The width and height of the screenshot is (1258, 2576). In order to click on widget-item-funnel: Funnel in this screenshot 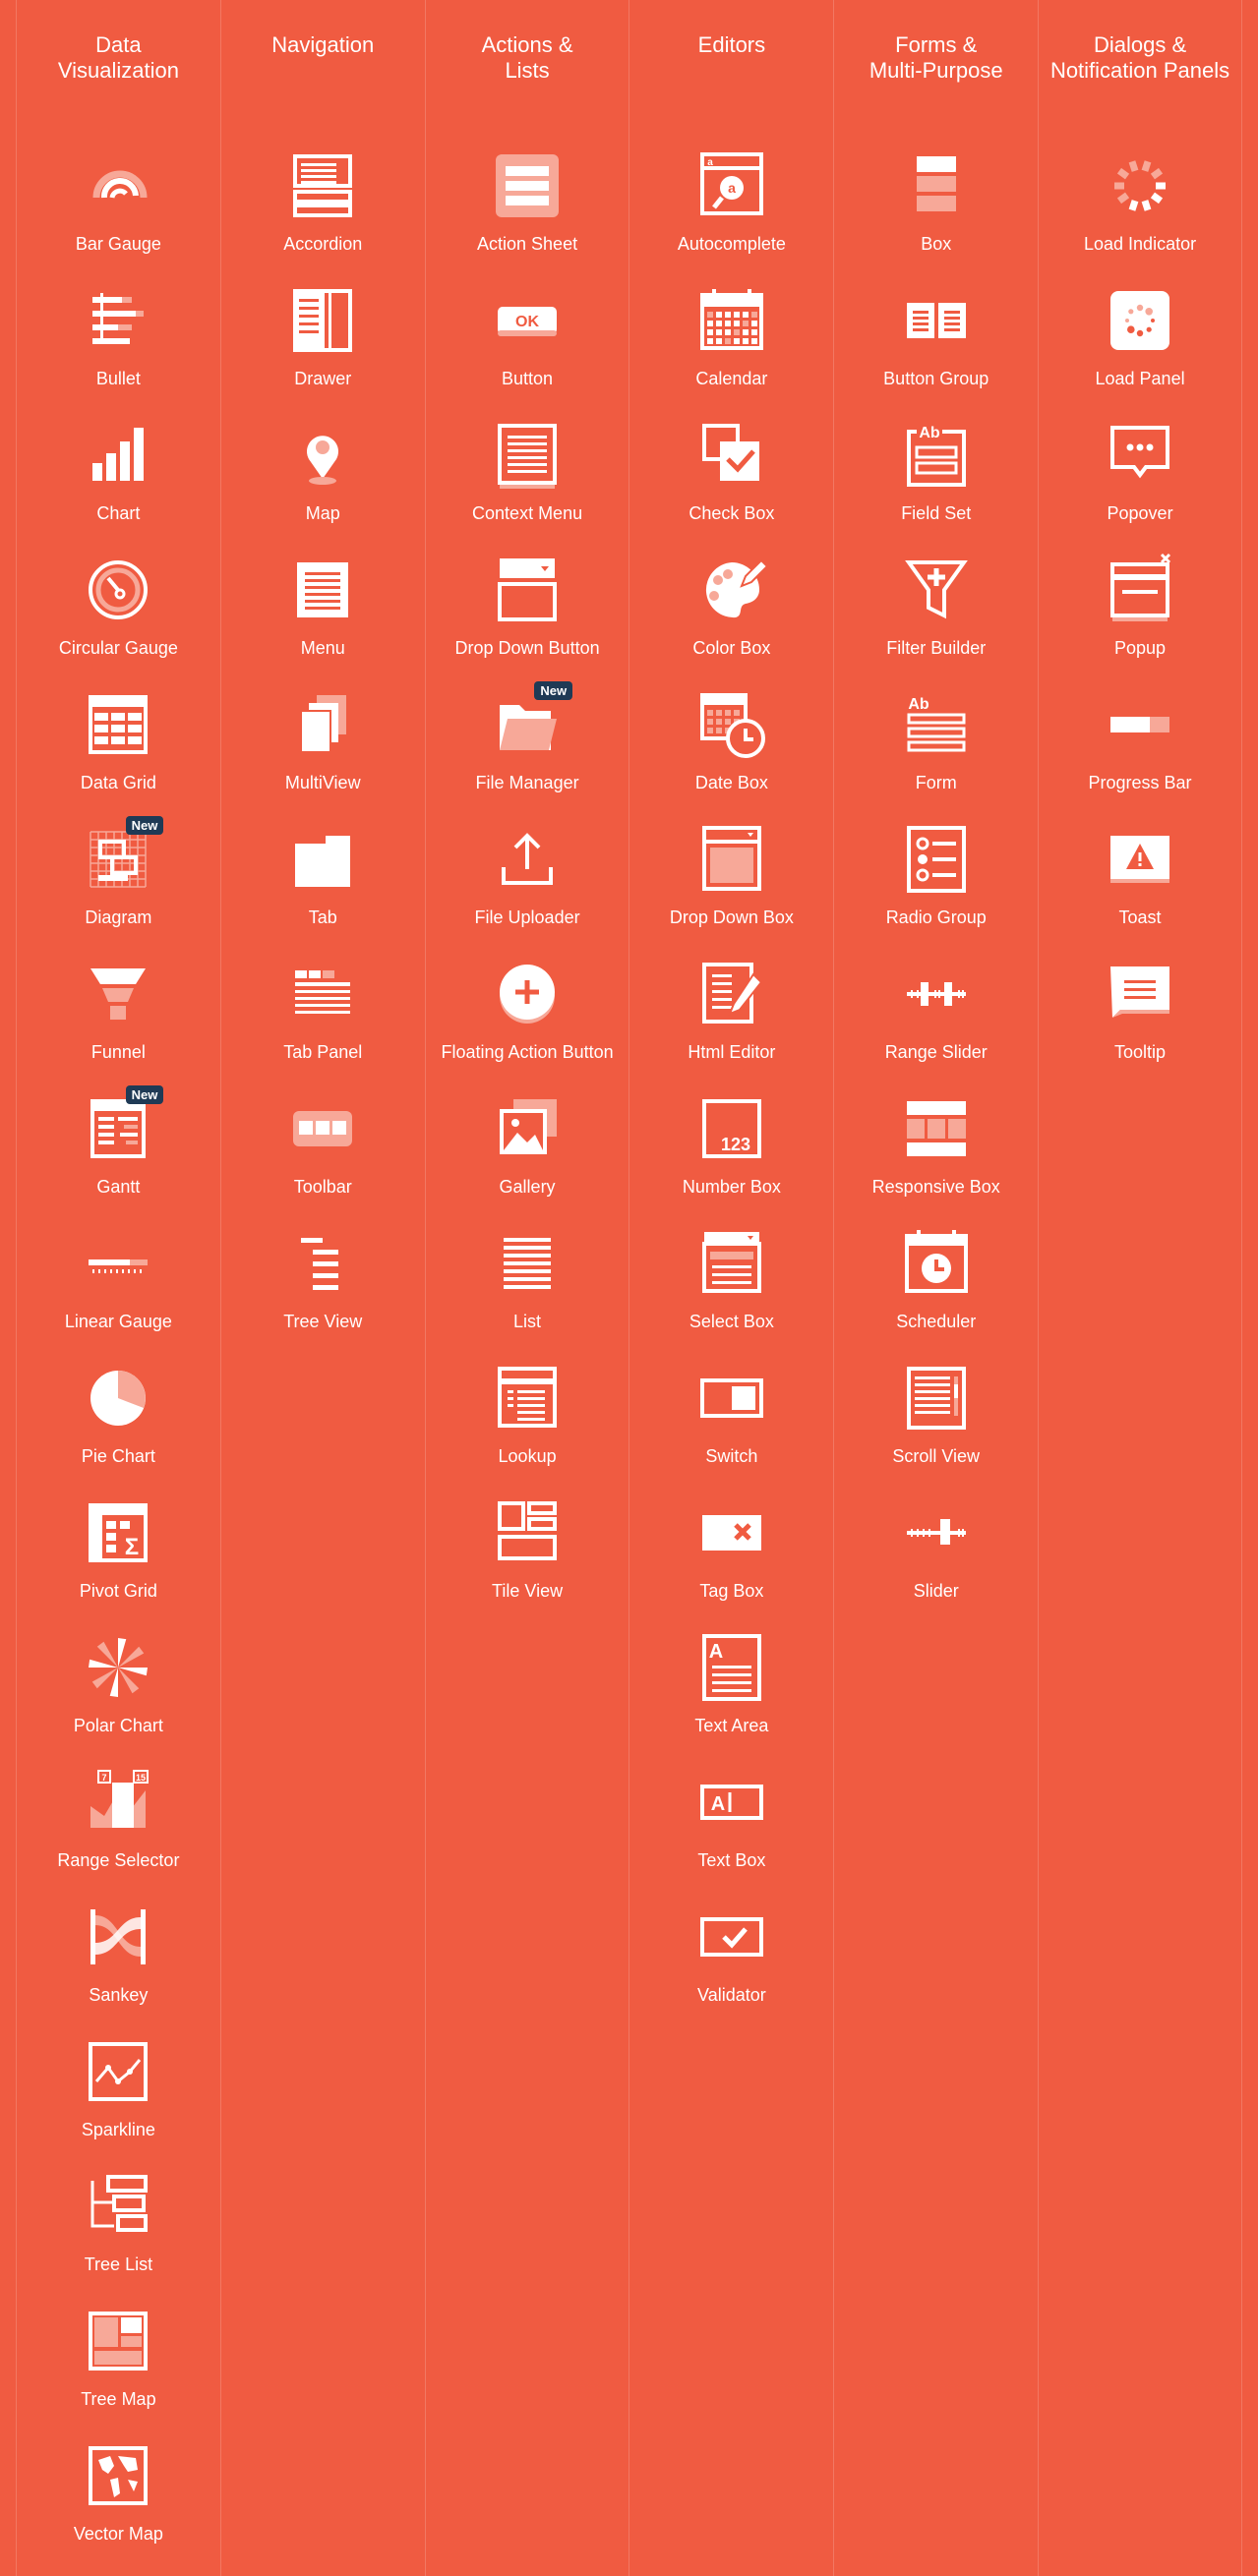, I will do `click(118, 1022)`.